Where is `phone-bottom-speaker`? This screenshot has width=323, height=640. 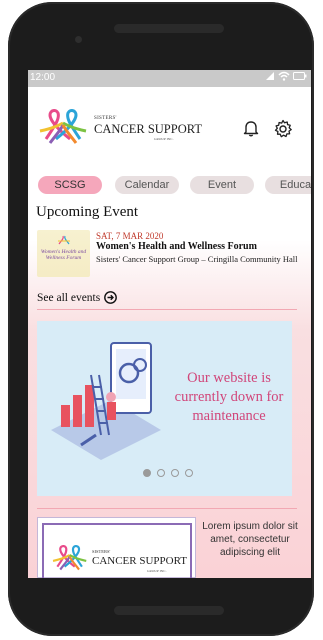
phone-bottom-speaker is located at coordinates (169, 610).